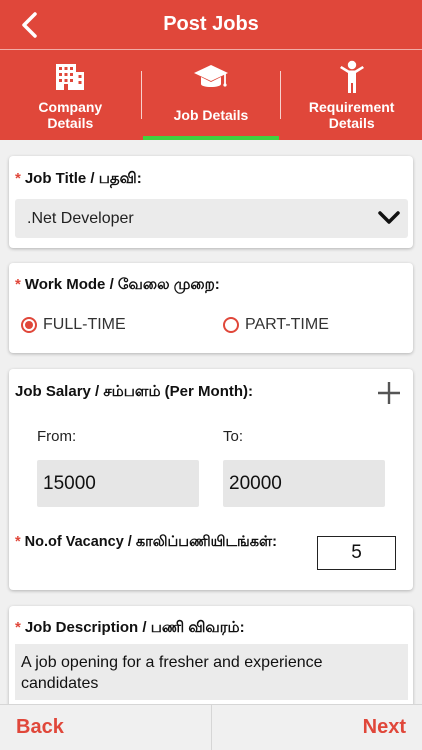  Describe the element at coordinates (83, 178) in the screenshot. I see `job-title-label-text: Job Title / பதவி:` at that location.